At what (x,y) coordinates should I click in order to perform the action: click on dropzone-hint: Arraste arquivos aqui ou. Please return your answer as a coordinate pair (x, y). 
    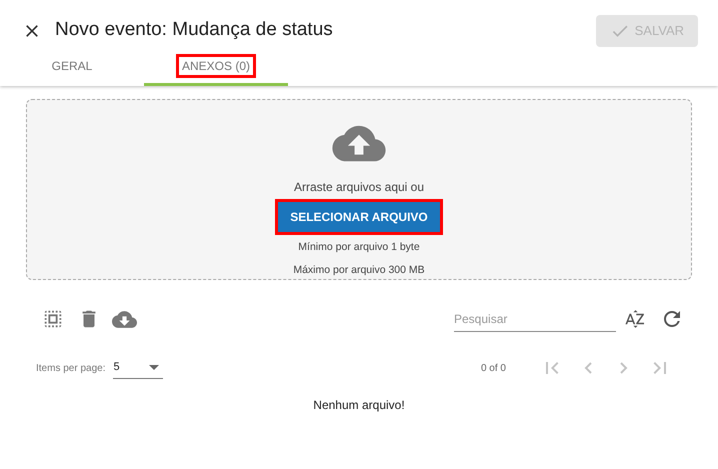
    Looking at the image, I should click on (359, 187).